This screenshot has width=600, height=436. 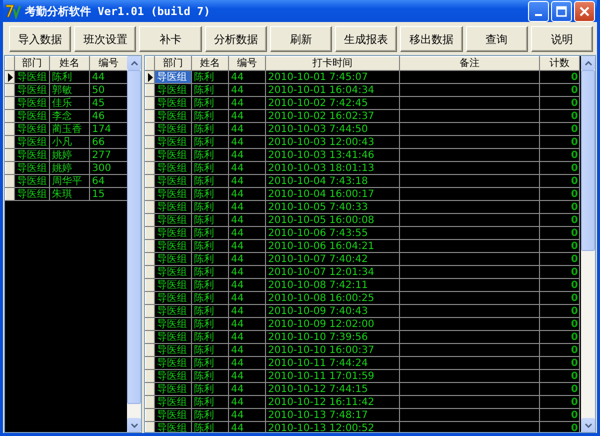 What do you see at coordinates (561, 39) in the screenshot?
I see `toolbar-button: 说明` at bounding box center [561, 39].